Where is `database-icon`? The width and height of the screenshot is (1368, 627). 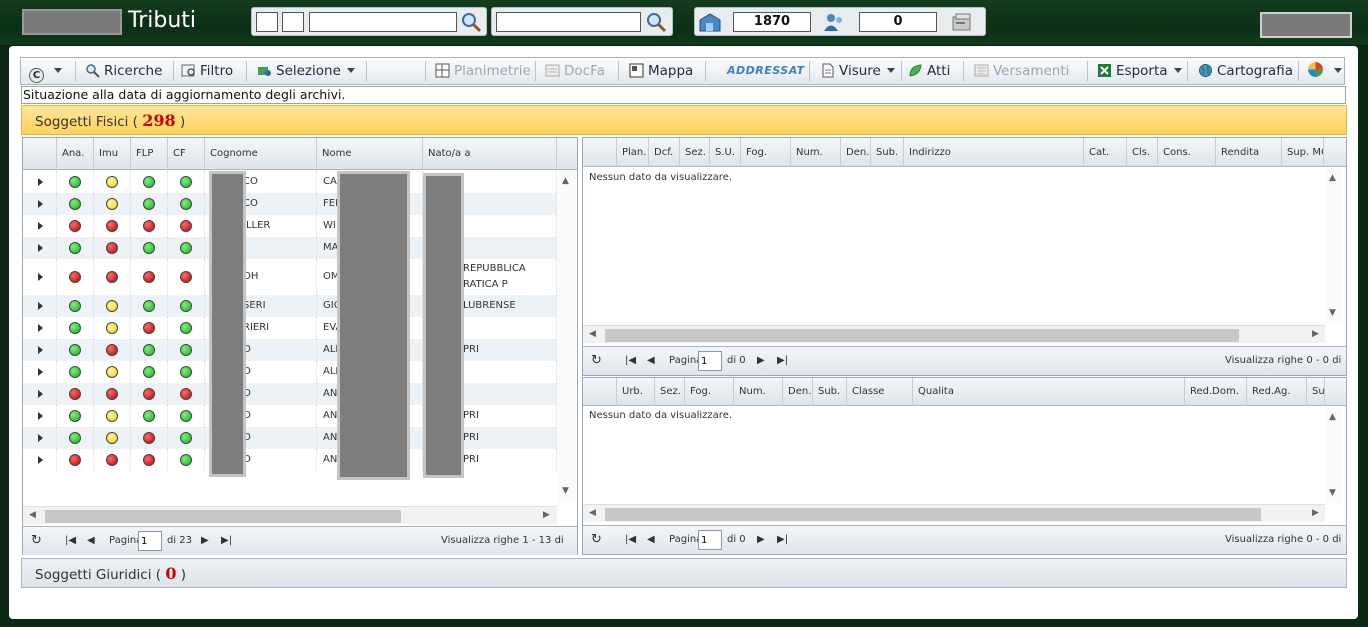 database-icon is located at coordinates (962, 22).